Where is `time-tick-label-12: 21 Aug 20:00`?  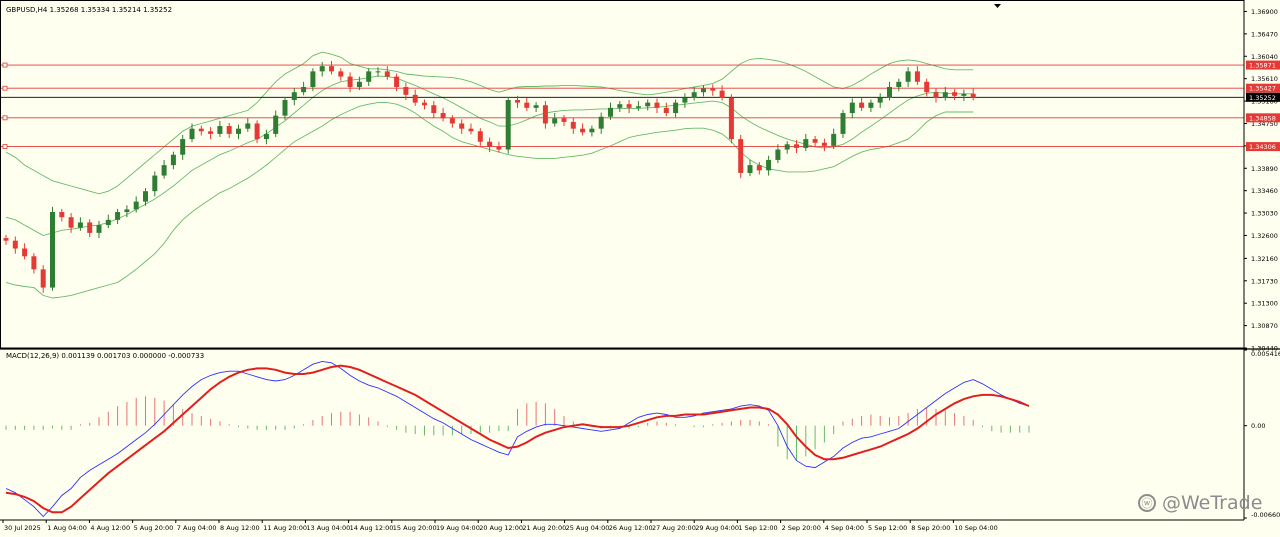 time-tick-label-12: 21 Aug 20:00 is located at coordinates (544, 528).